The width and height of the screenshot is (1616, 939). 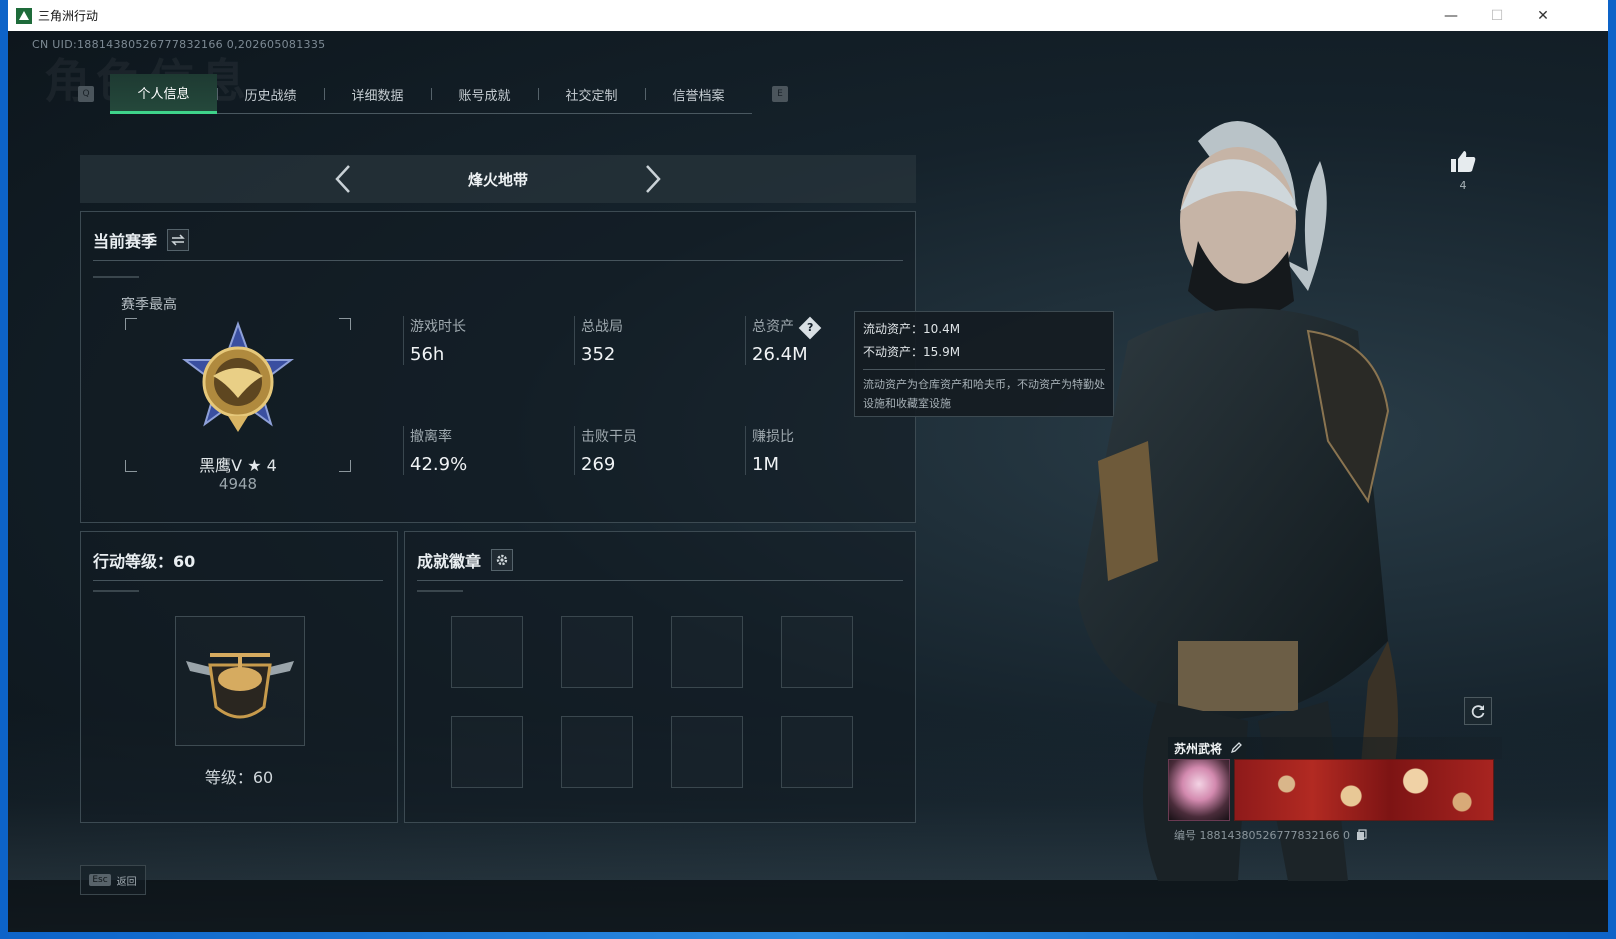 What do you see at coordinates (810, 328) in the screenshot?
I see `help-icon: ?` at bounding box center [810, 328].